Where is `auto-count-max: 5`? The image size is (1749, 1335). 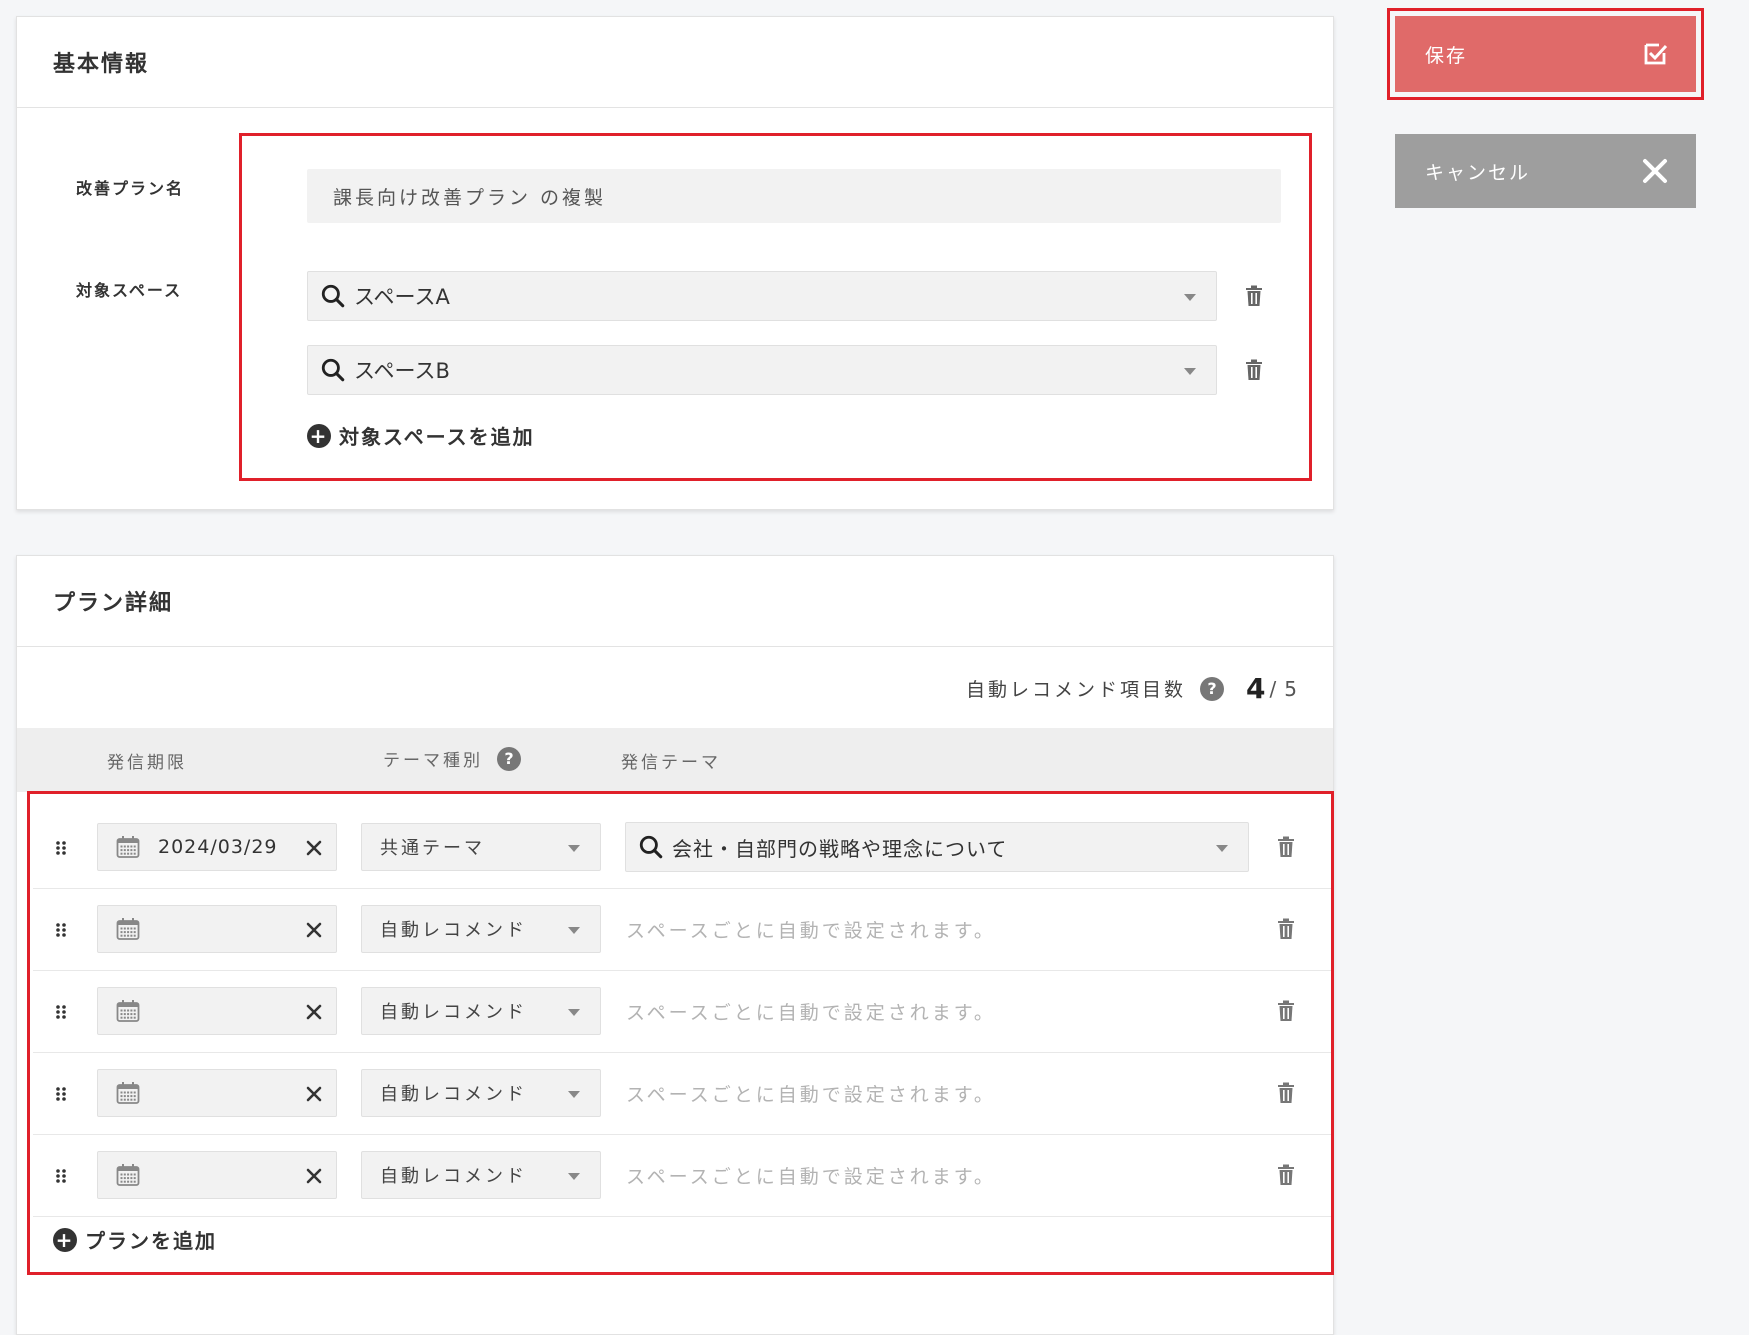 auto-count-max: 5 is located at coordinates (1290, 688).